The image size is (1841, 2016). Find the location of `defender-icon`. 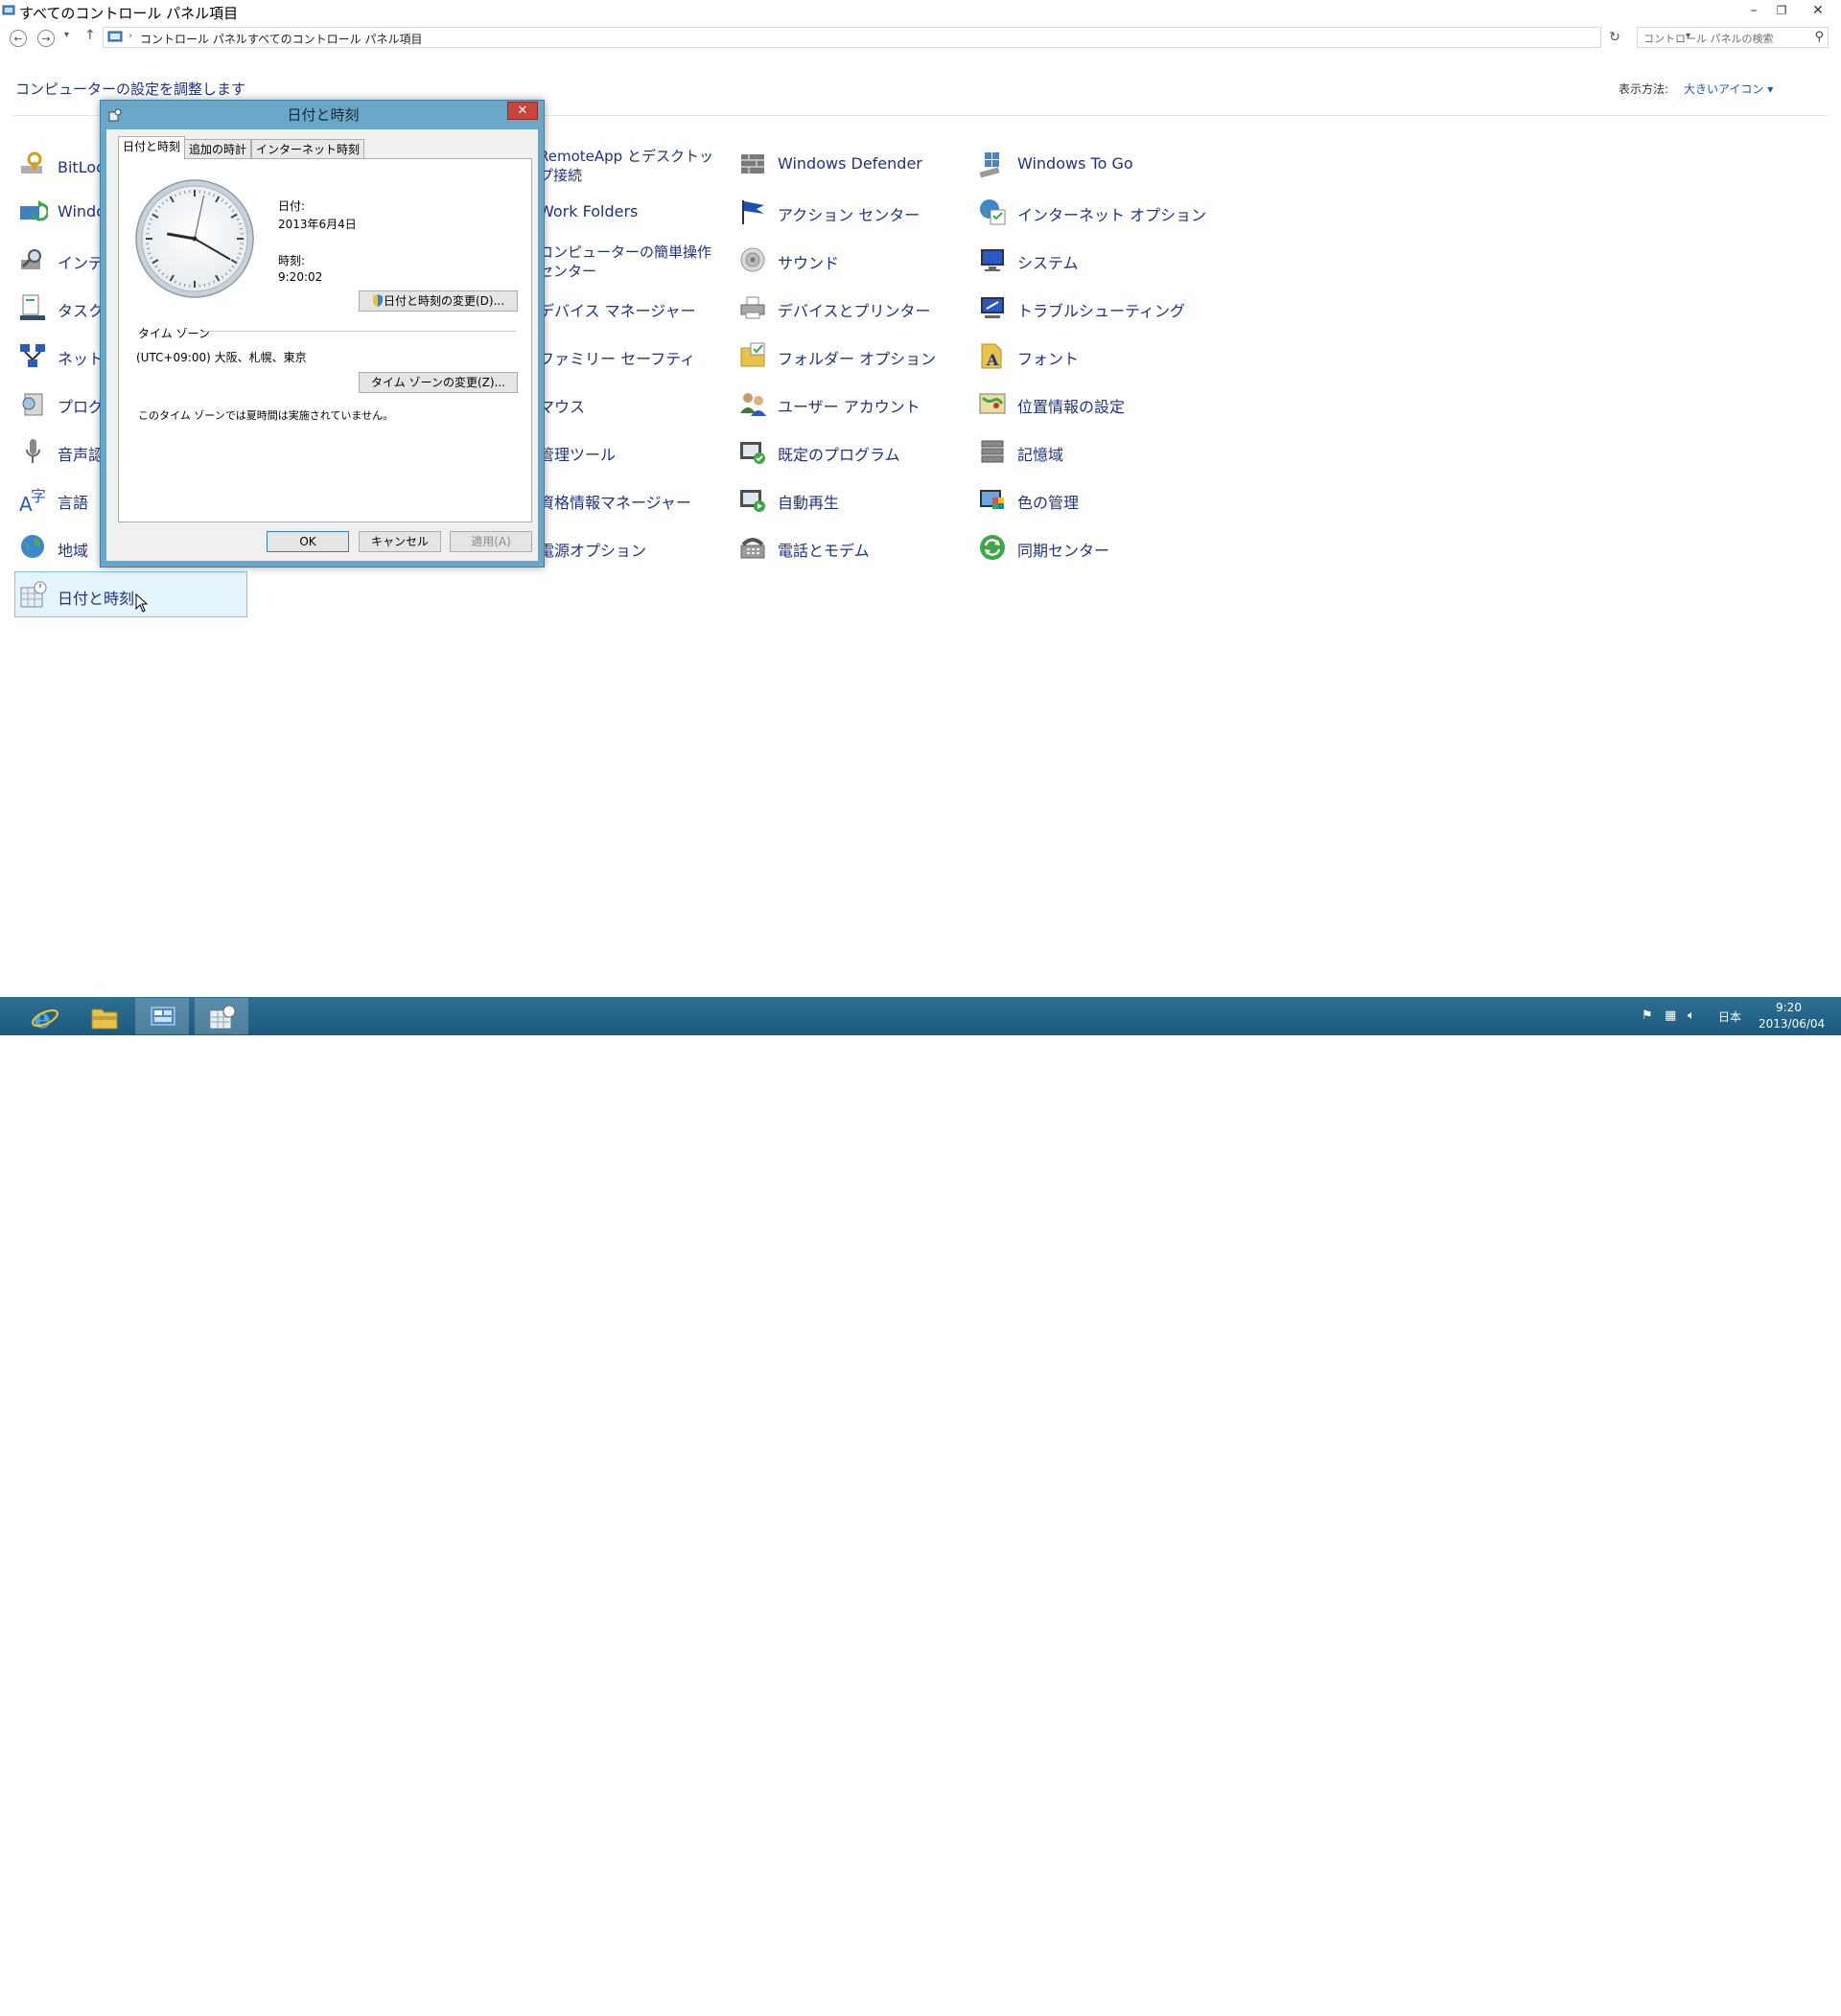

defender-icon is located at coordinates (752, 164).